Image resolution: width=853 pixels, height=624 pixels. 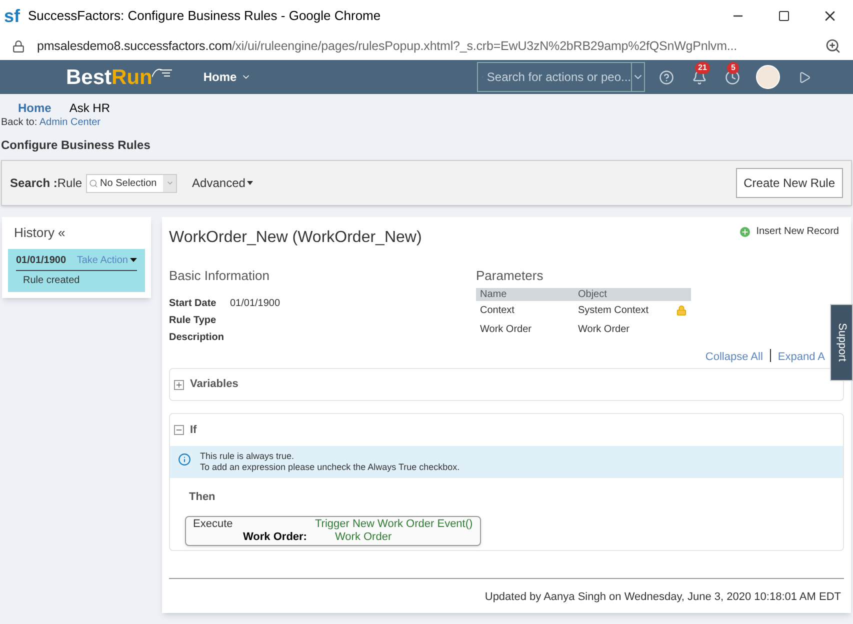 I want to click on history-title: History «, so click(x=76, y=232).